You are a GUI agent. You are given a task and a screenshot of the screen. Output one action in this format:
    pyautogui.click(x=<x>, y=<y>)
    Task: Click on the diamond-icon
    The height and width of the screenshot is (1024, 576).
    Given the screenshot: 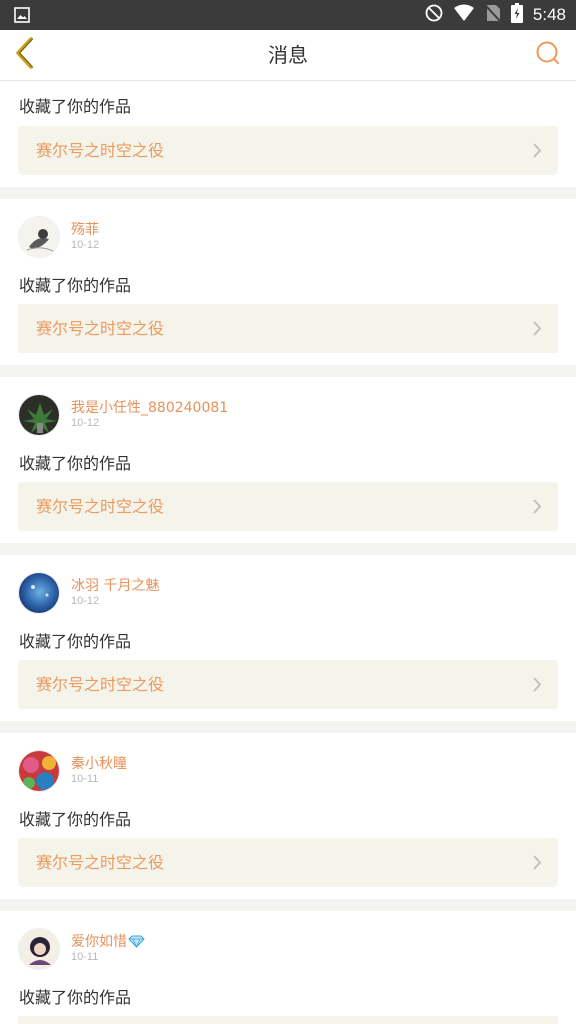 What is the action you would take?
    pyautogui.click(x=136, y=943)
    